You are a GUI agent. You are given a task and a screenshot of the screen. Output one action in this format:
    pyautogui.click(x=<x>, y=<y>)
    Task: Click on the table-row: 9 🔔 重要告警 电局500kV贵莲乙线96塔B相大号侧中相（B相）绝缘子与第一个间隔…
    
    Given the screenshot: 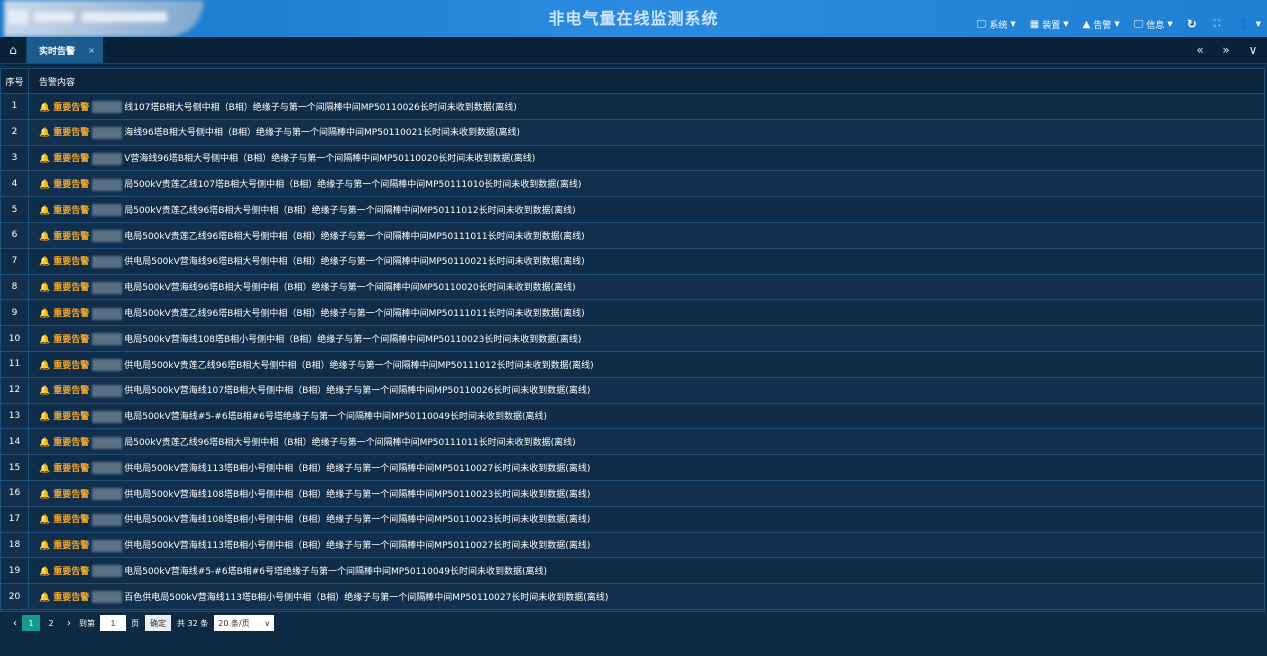 What is the action you would take?
    pyautogui.click(x=632, y=313)
    